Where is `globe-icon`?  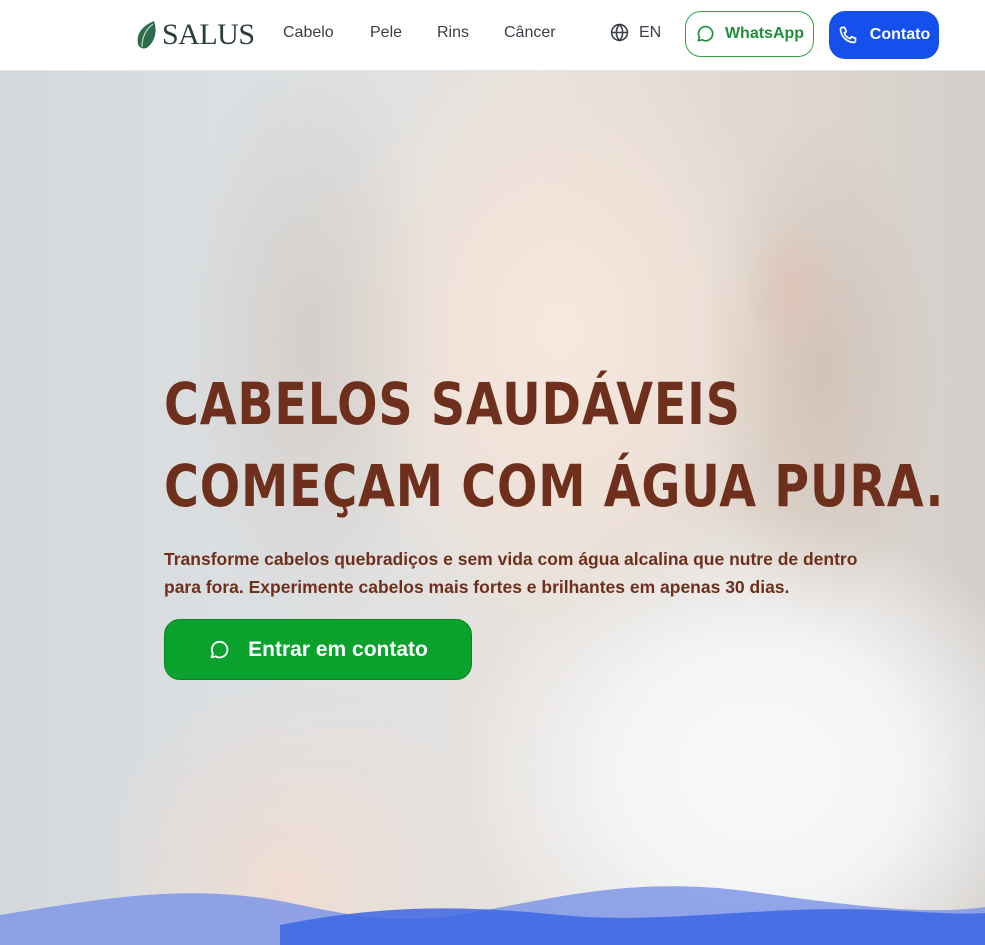
globe-icon is located at coordinates (619, 32).